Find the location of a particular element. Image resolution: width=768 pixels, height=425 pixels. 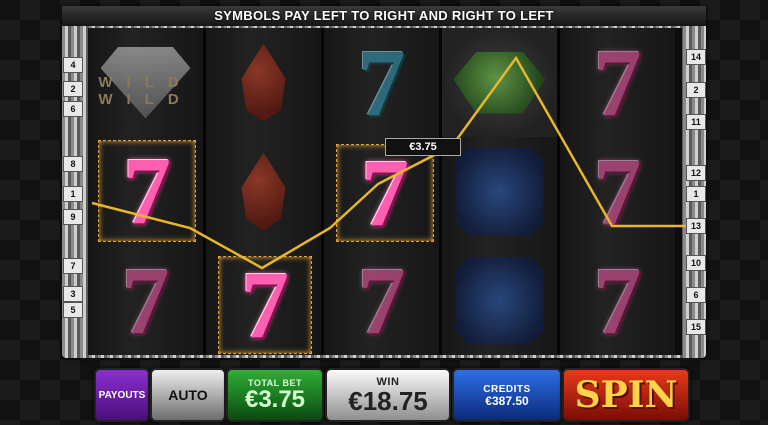

payline-number: 15 is located at coordinates (696, 327).